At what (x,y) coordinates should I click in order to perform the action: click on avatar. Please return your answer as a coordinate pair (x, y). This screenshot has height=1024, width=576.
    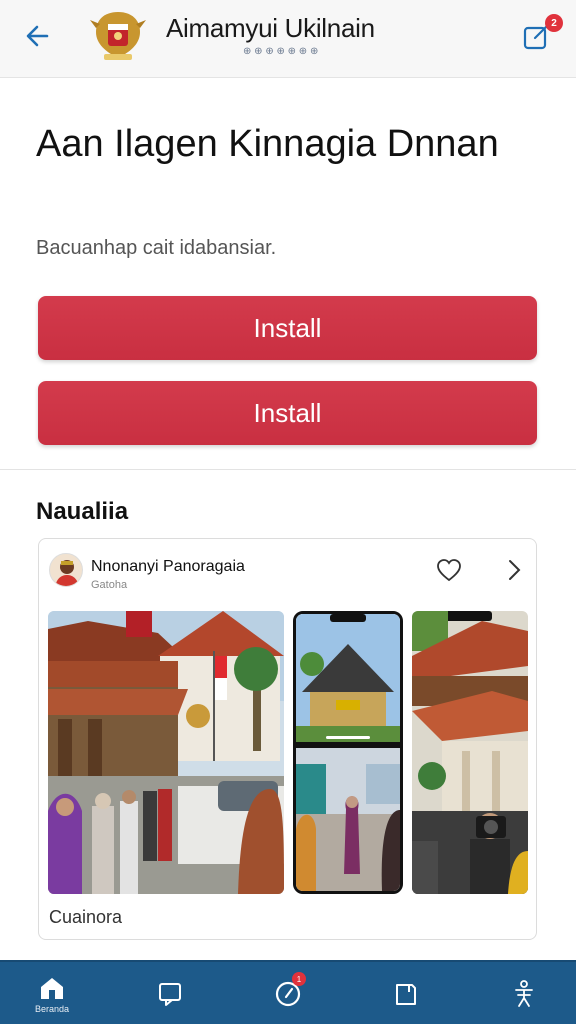
    Looking at the image, I should click on (66, 570).